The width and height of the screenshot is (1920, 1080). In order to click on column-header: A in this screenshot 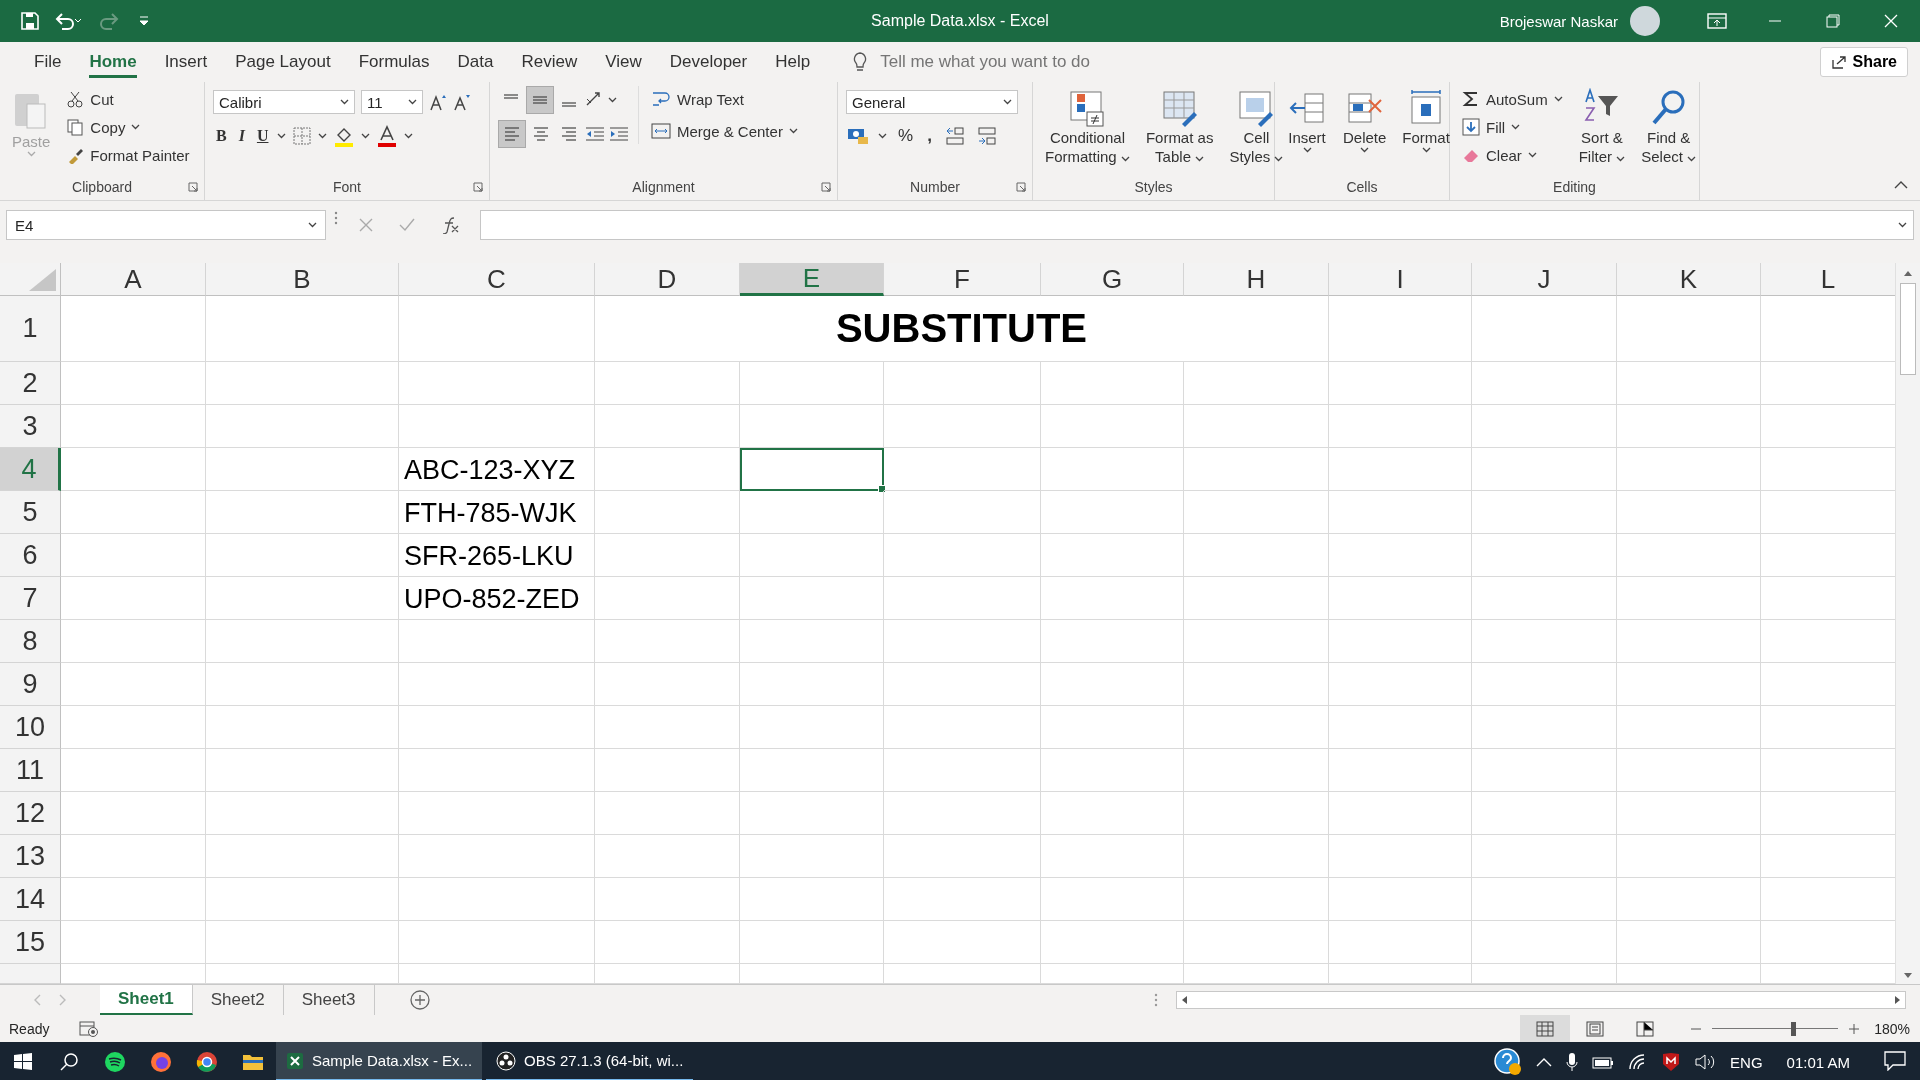, I will do `click(133, 279)`.